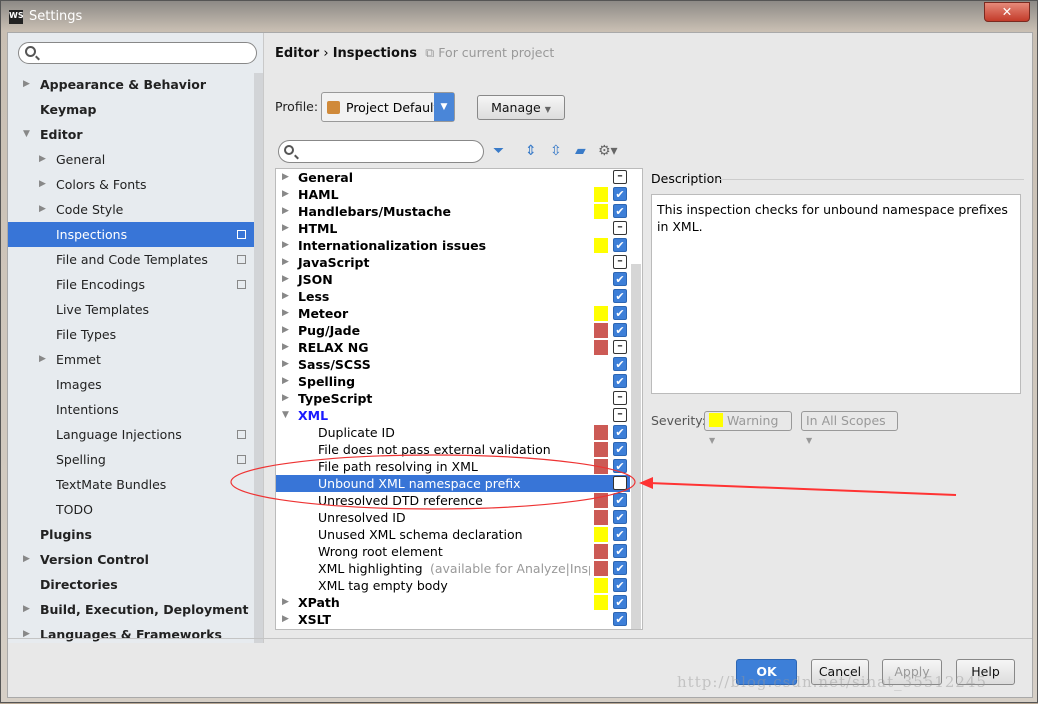  I want to click on annotation-arrowhead, so click(646, 483).